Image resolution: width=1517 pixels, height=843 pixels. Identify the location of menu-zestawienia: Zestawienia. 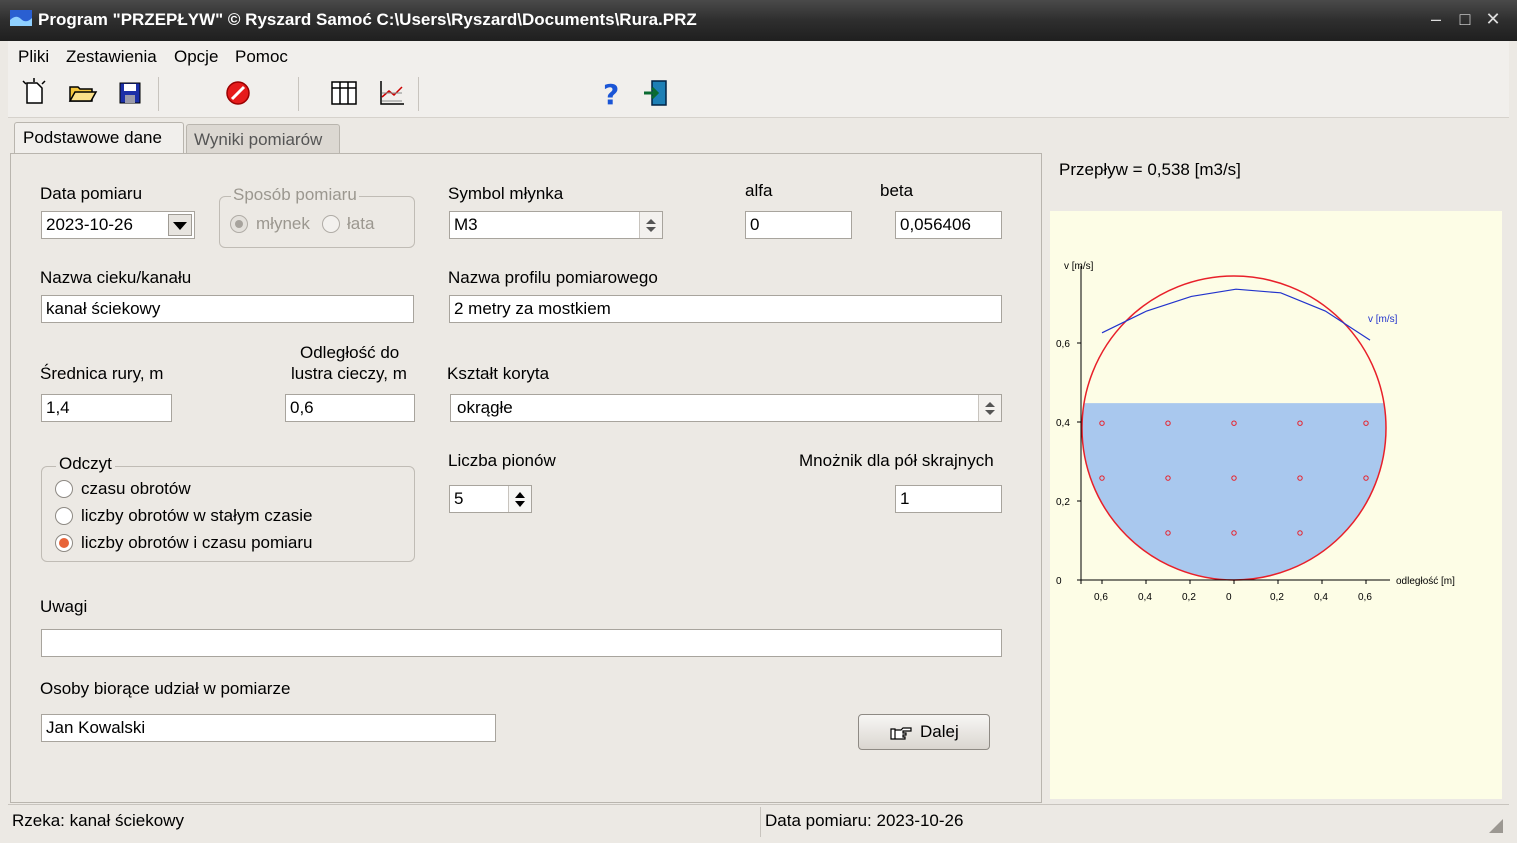
(111, 57).